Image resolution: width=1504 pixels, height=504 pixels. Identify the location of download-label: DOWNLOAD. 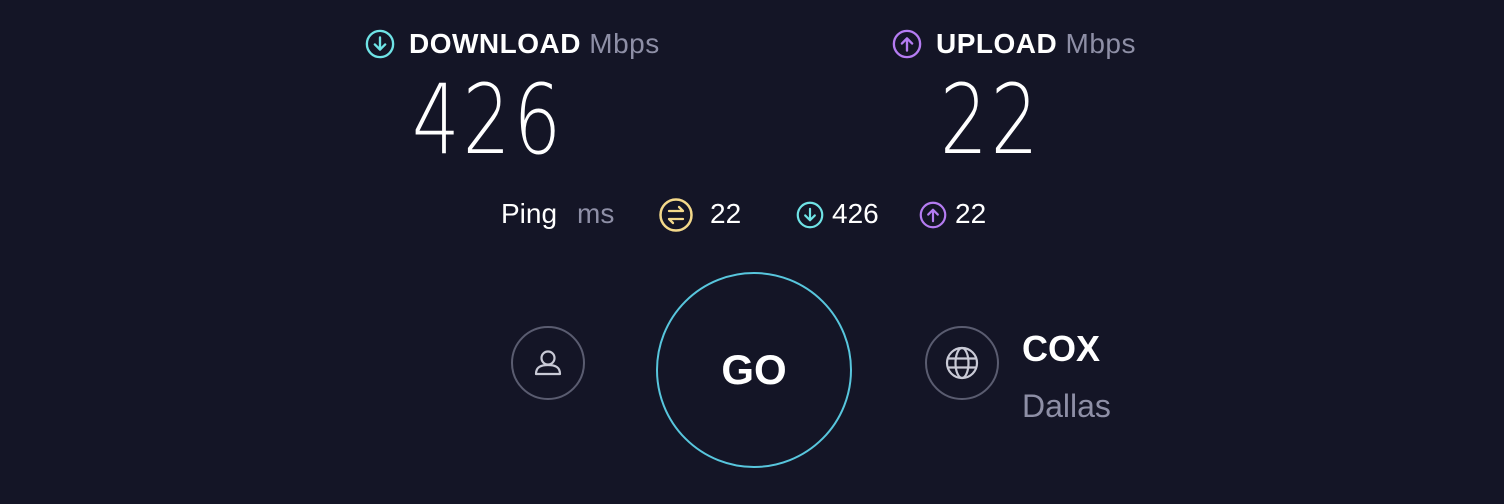
(495, 43).